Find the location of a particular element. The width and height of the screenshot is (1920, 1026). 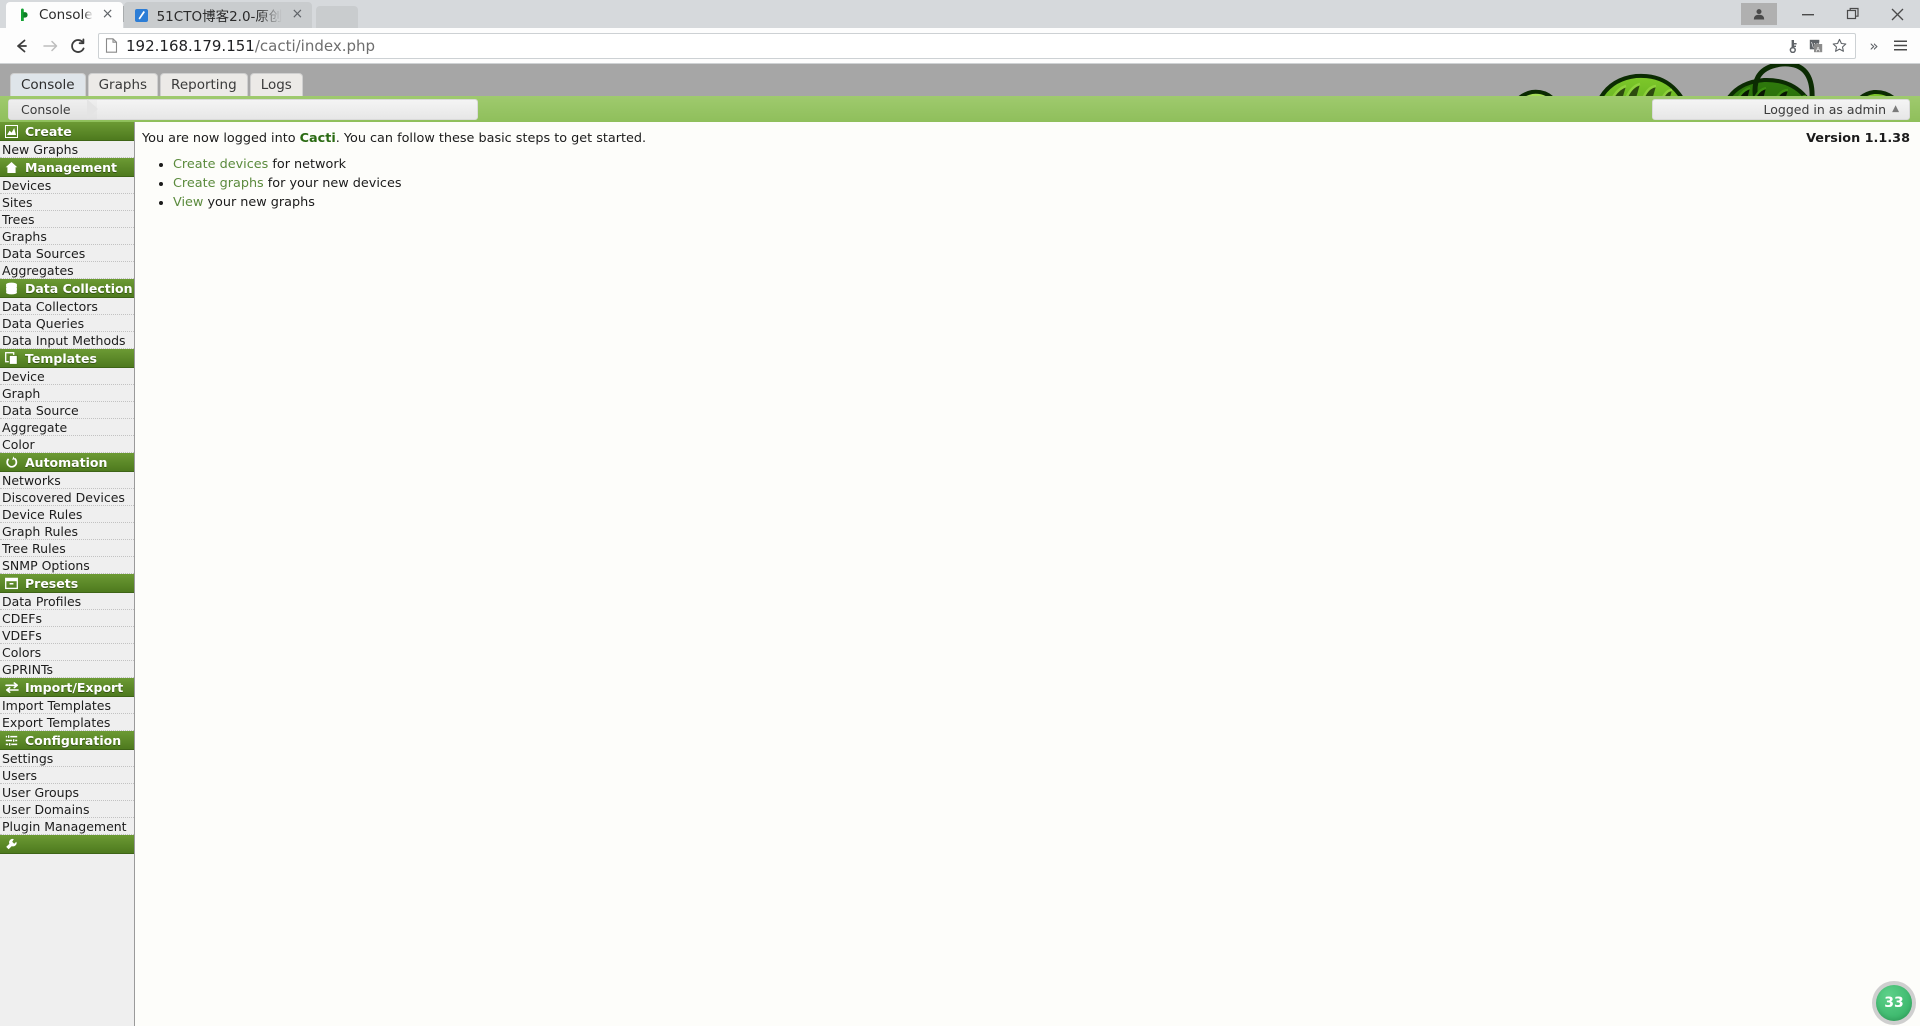

sidebar-section-presets: Presets is located at coordinates (67, 583).